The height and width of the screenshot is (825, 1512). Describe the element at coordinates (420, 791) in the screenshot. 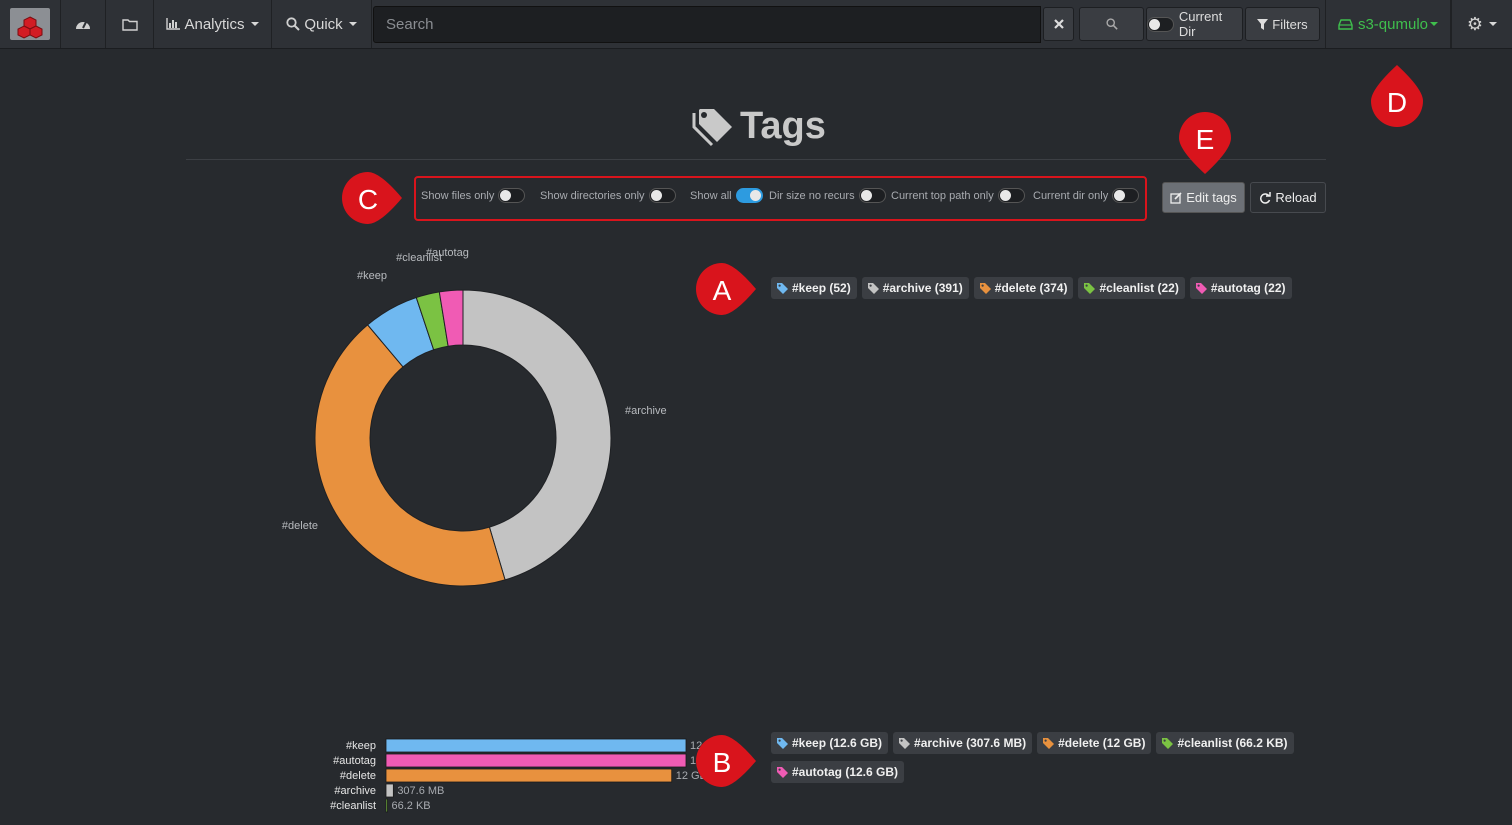

I see `bar-value-label-archive: 307.6 MB` at that location.